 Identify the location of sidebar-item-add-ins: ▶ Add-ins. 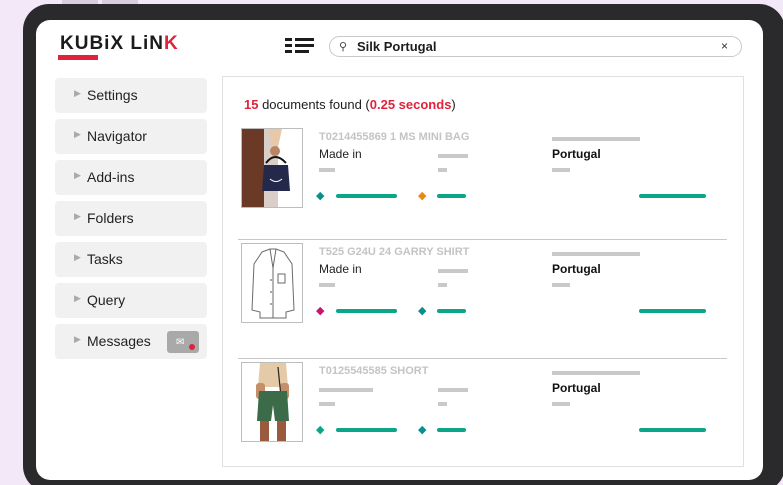
(131, 177).